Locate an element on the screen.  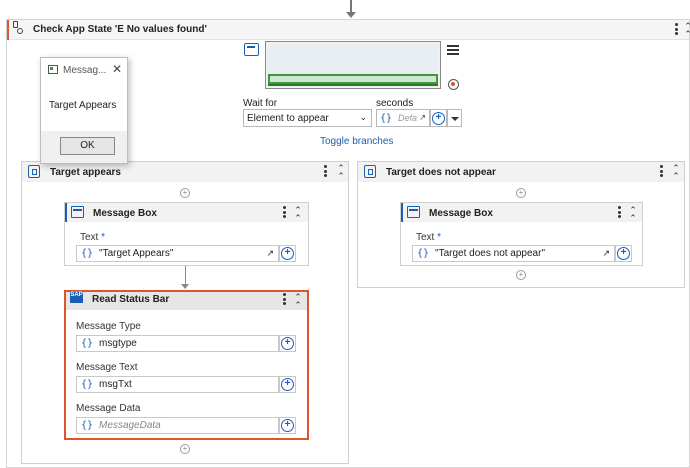
indicate-target-icon is located at coordinates (251, 49).